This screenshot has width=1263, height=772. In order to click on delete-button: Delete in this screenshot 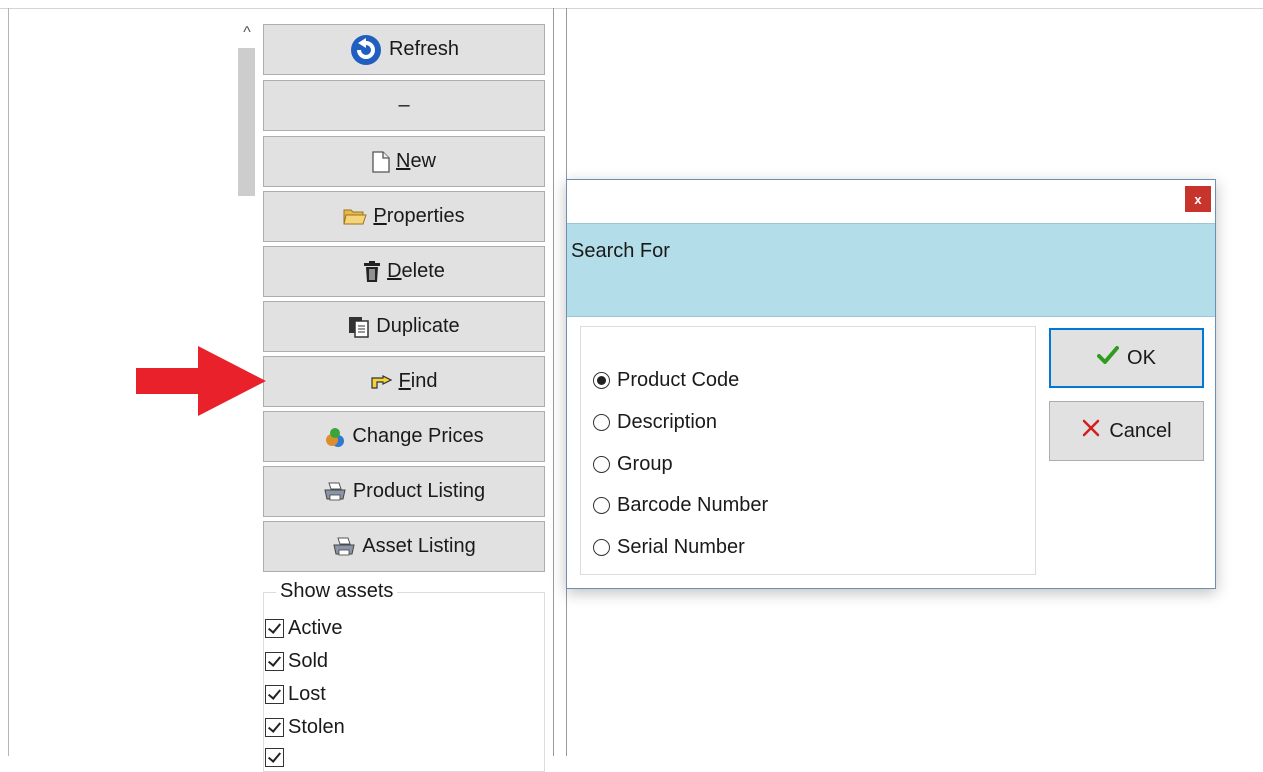, I will do `click(404, 271)`.